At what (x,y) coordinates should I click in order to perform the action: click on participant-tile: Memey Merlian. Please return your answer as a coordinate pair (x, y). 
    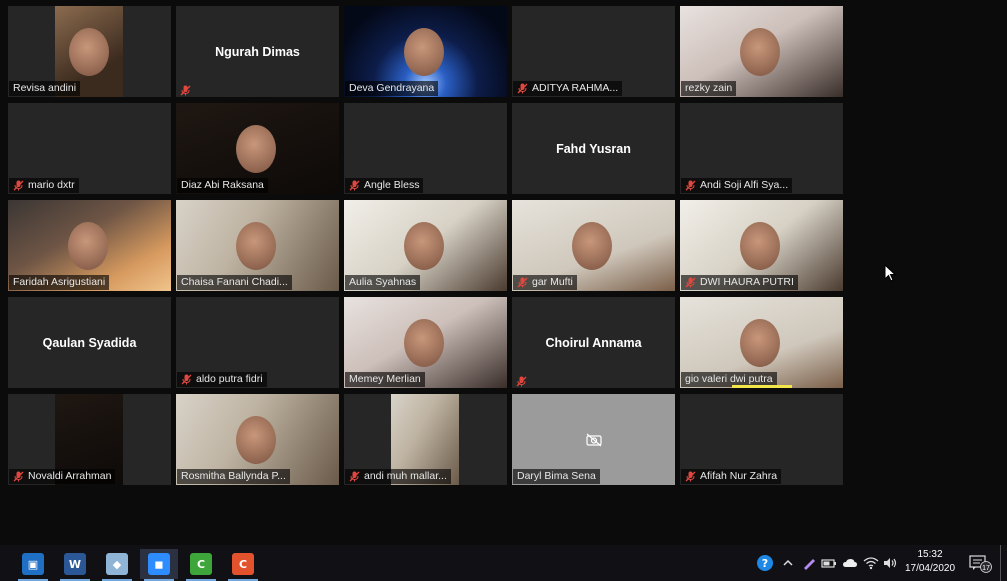
    Looking at the image, I should click on (425, 342).